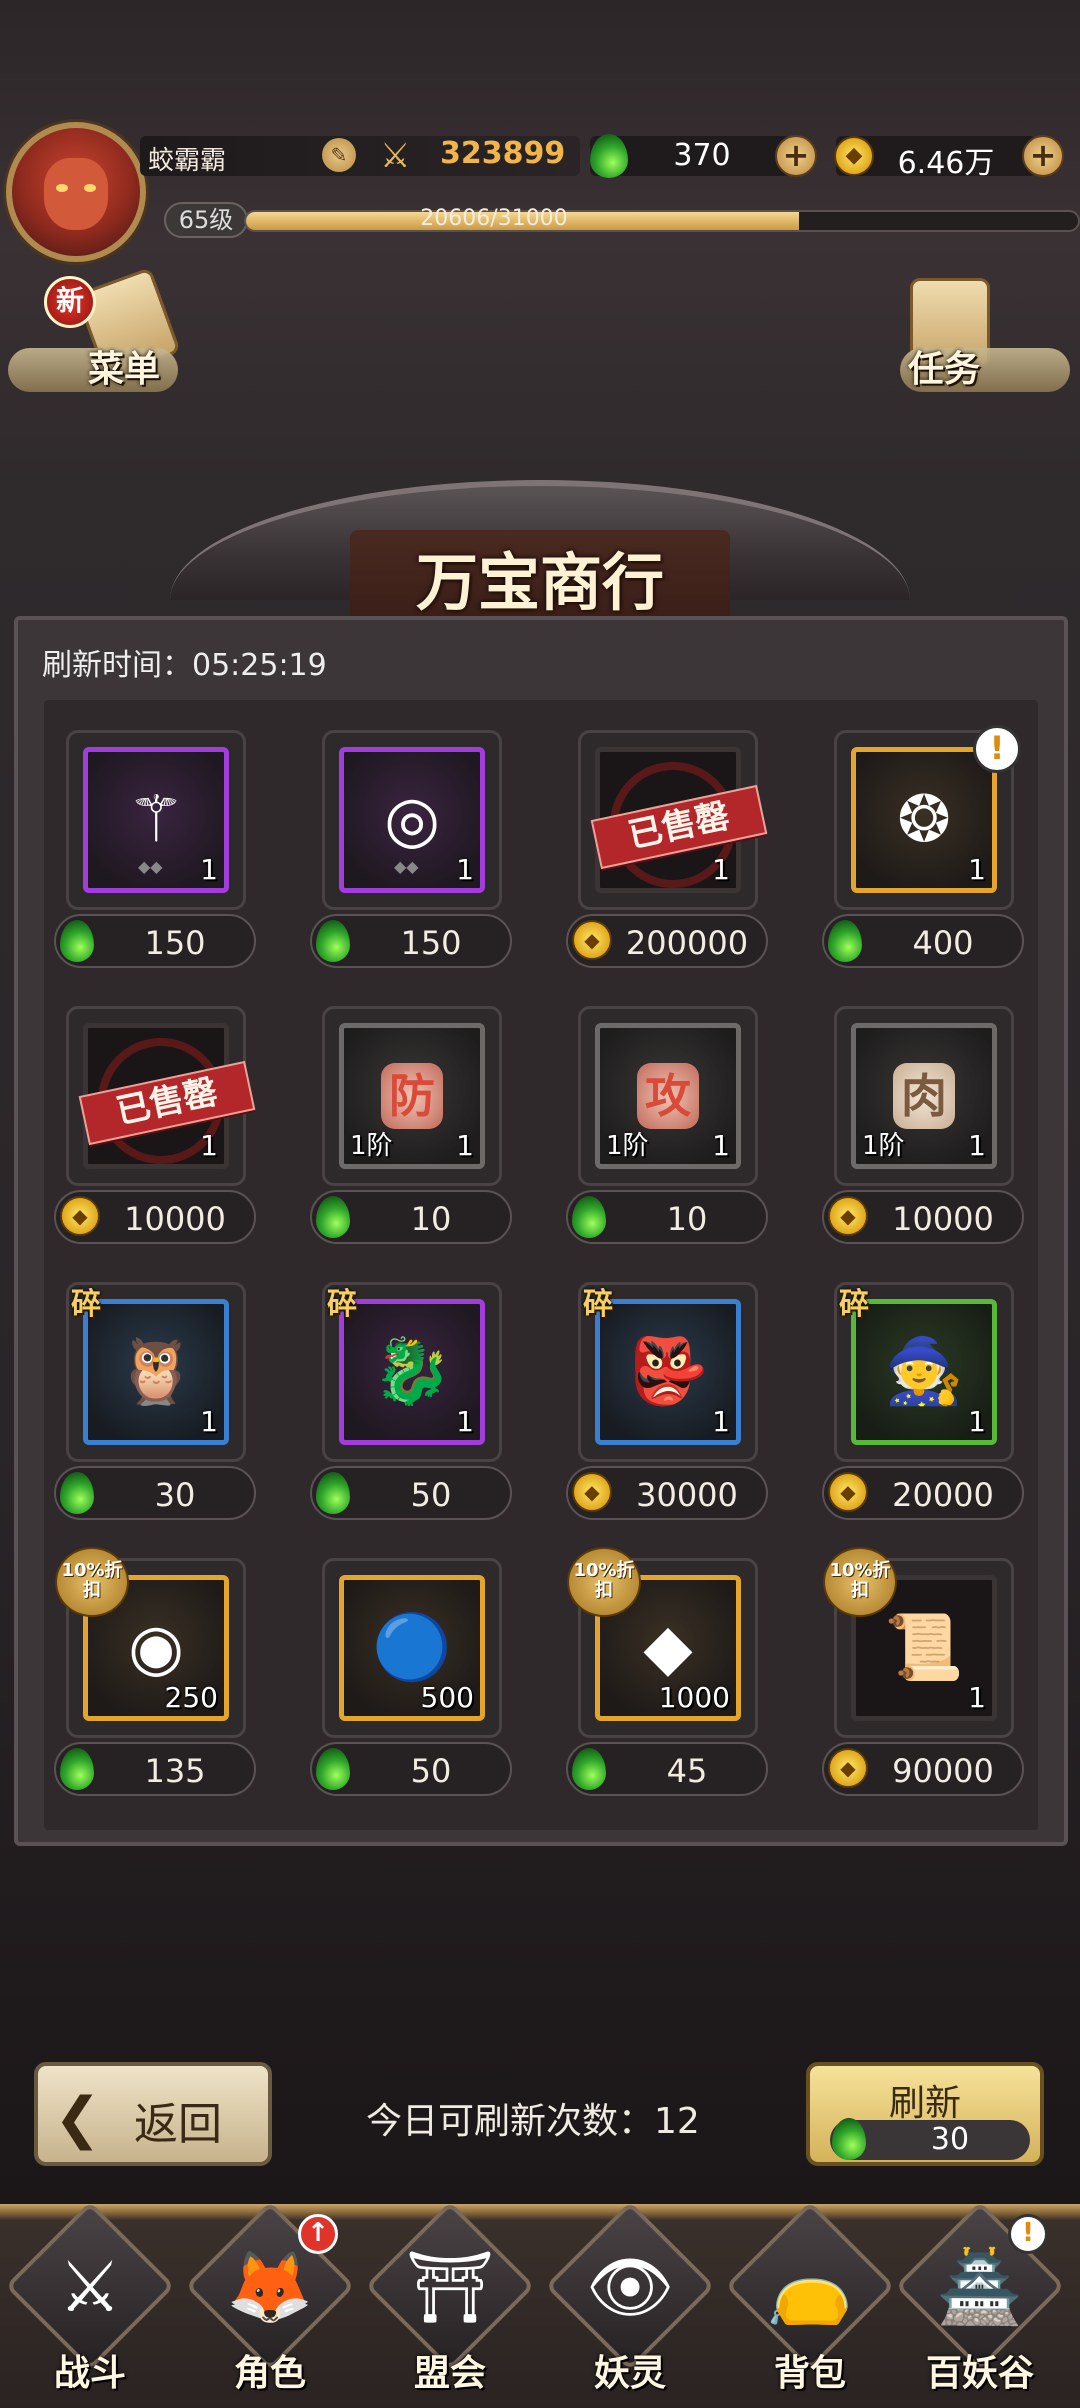 The width and height of the screenshot is (1080, 2408). I want to click on gold-coin-shape: ◆, so click(848, 1492).